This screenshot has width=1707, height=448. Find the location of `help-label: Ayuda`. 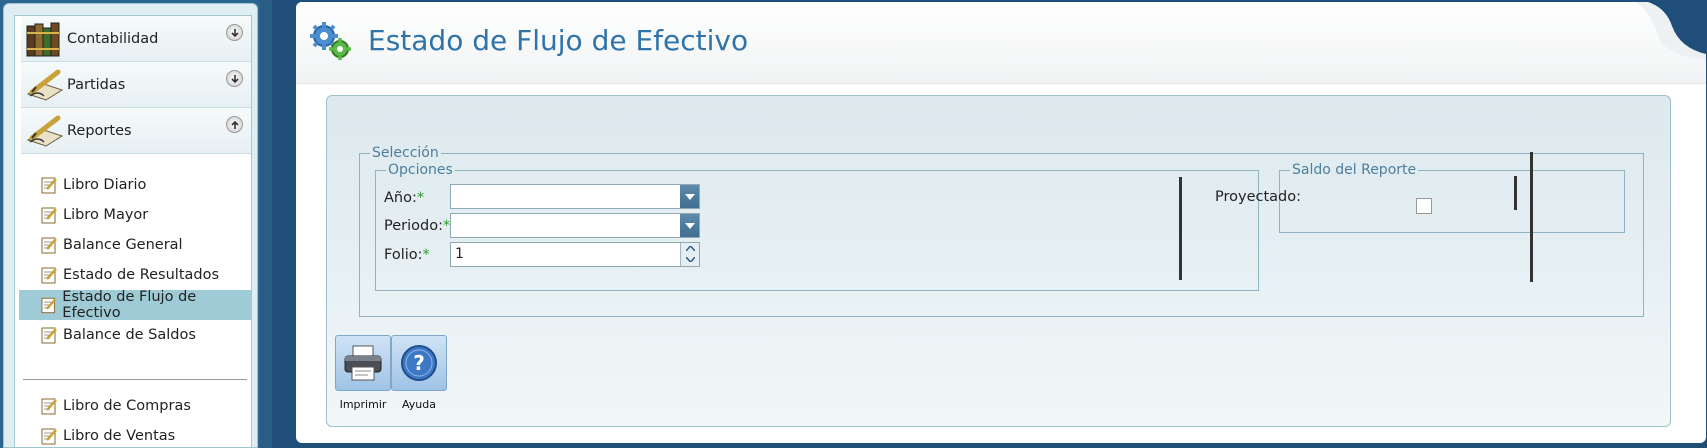

help-label: Ayuda is located at coordinates (419, 404).